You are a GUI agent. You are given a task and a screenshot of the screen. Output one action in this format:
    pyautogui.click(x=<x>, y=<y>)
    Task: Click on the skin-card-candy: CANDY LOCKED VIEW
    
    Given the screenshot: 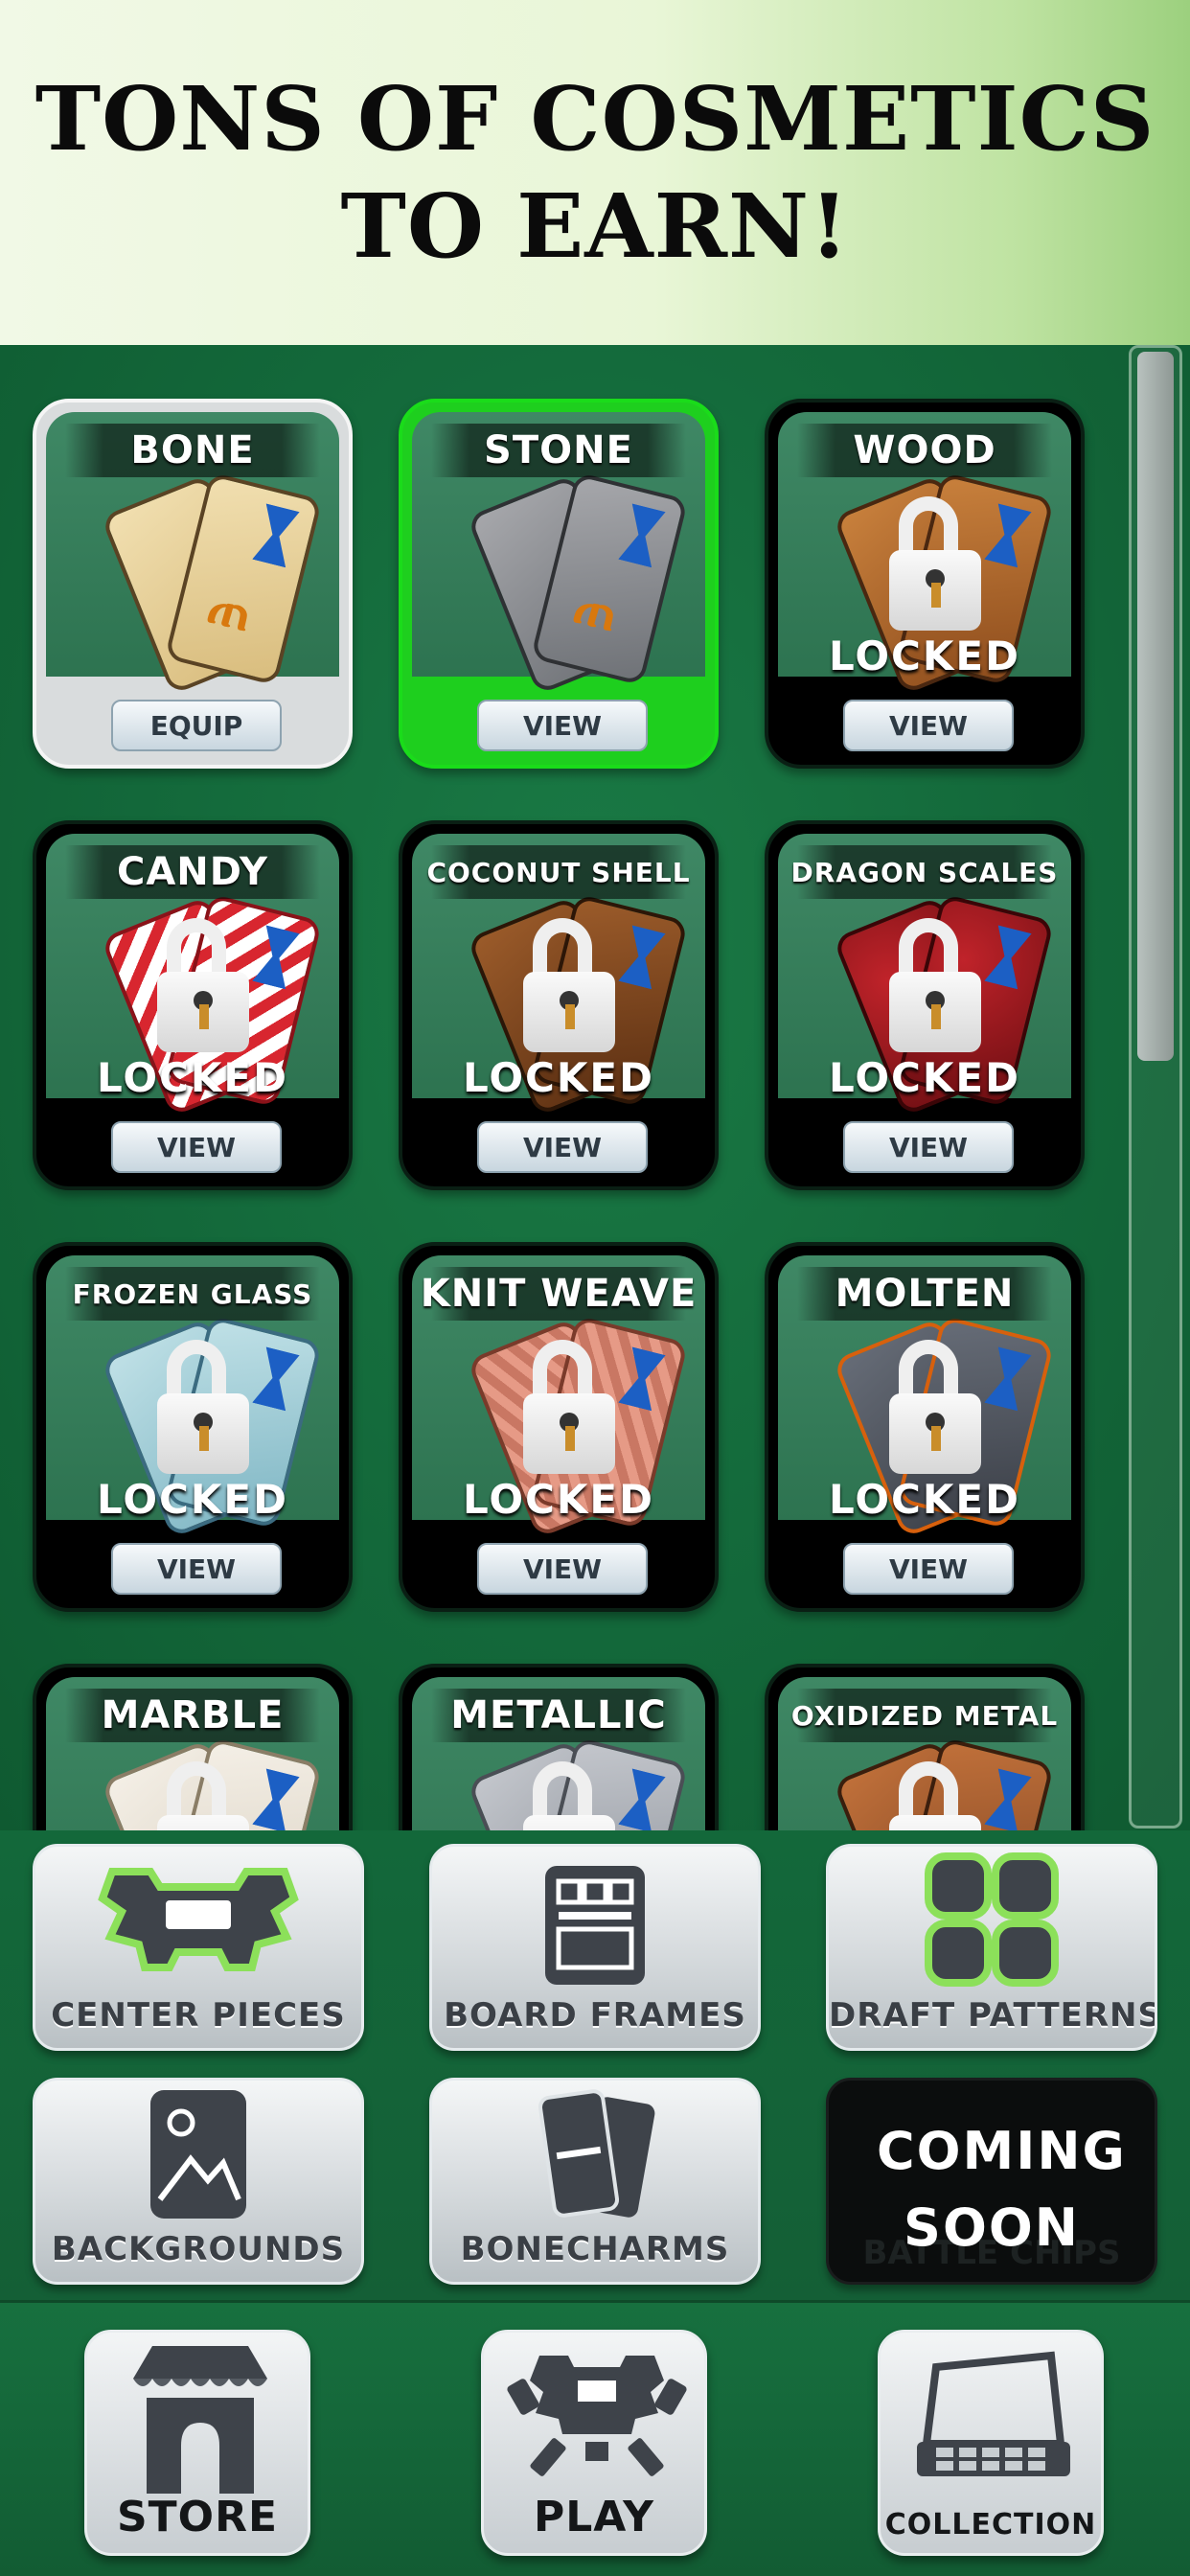 What is the action you would take?
    pyautogui.click(x=193, y=1005)
    